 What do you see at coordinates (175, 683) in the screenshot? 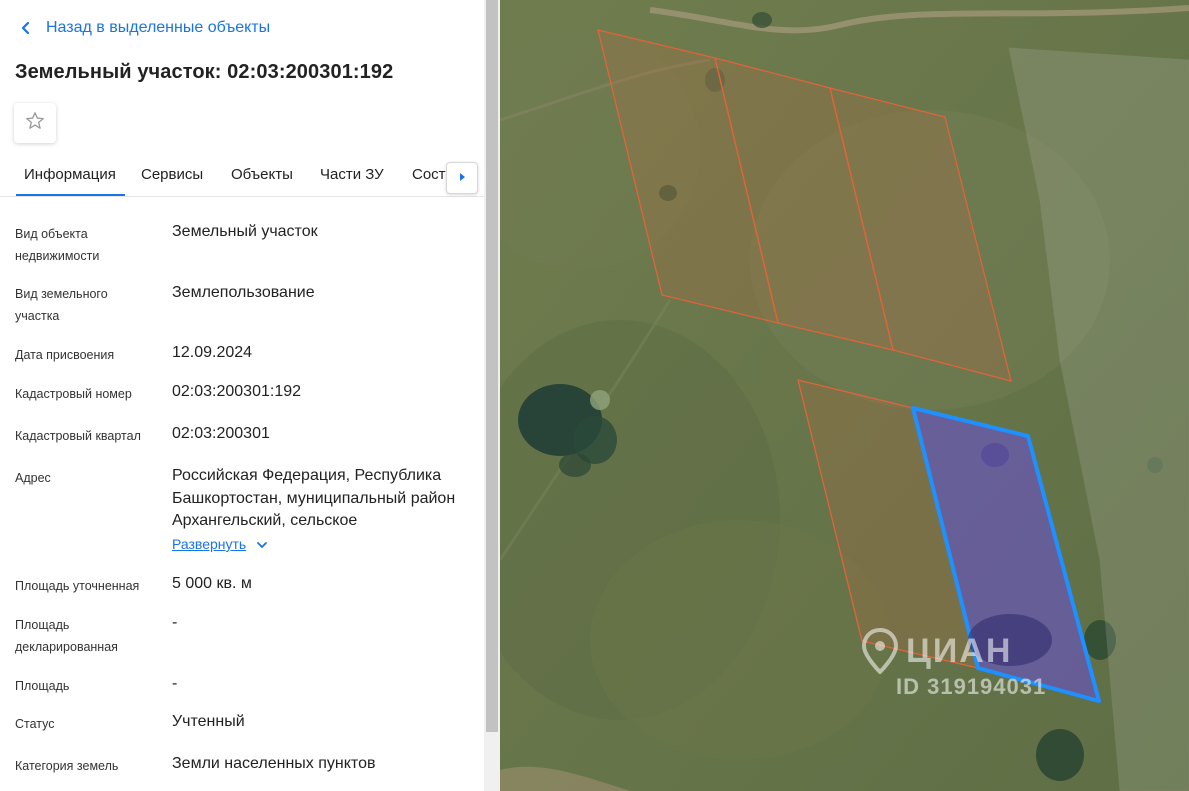
I see `area-value: -` at bounding box center [175, 683].